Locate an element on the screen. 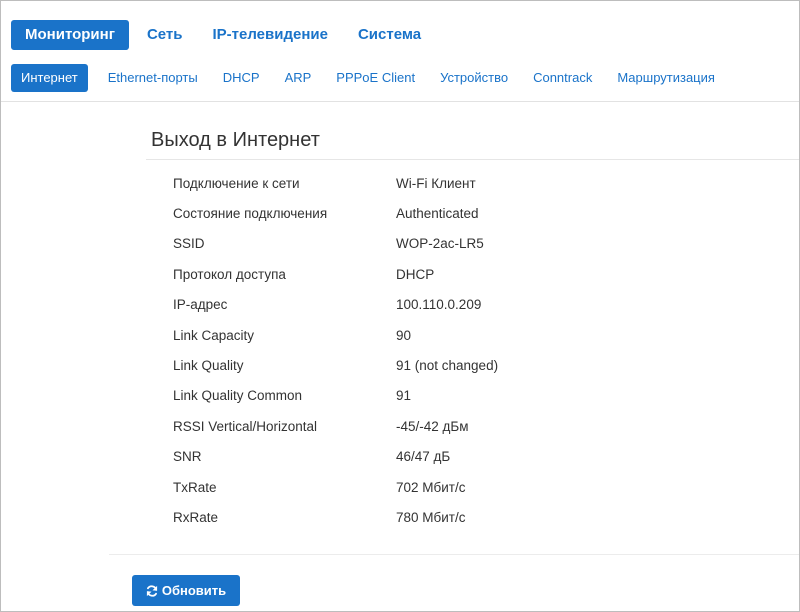  info-row-rssi: RSSI Vertical/Horizontal -45/-42 дБм is located at coordinates (335, 426).